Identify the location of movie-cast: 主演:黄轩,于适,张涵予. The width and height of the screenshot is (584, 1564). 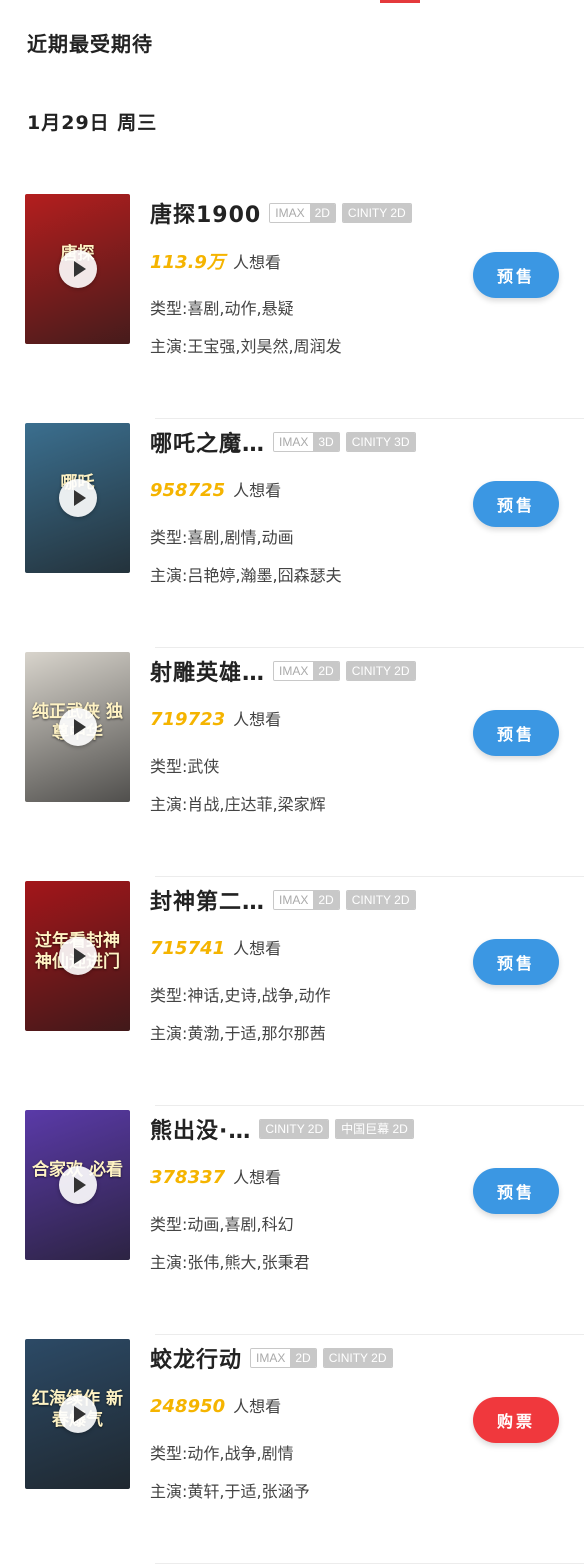
(230, 1491).